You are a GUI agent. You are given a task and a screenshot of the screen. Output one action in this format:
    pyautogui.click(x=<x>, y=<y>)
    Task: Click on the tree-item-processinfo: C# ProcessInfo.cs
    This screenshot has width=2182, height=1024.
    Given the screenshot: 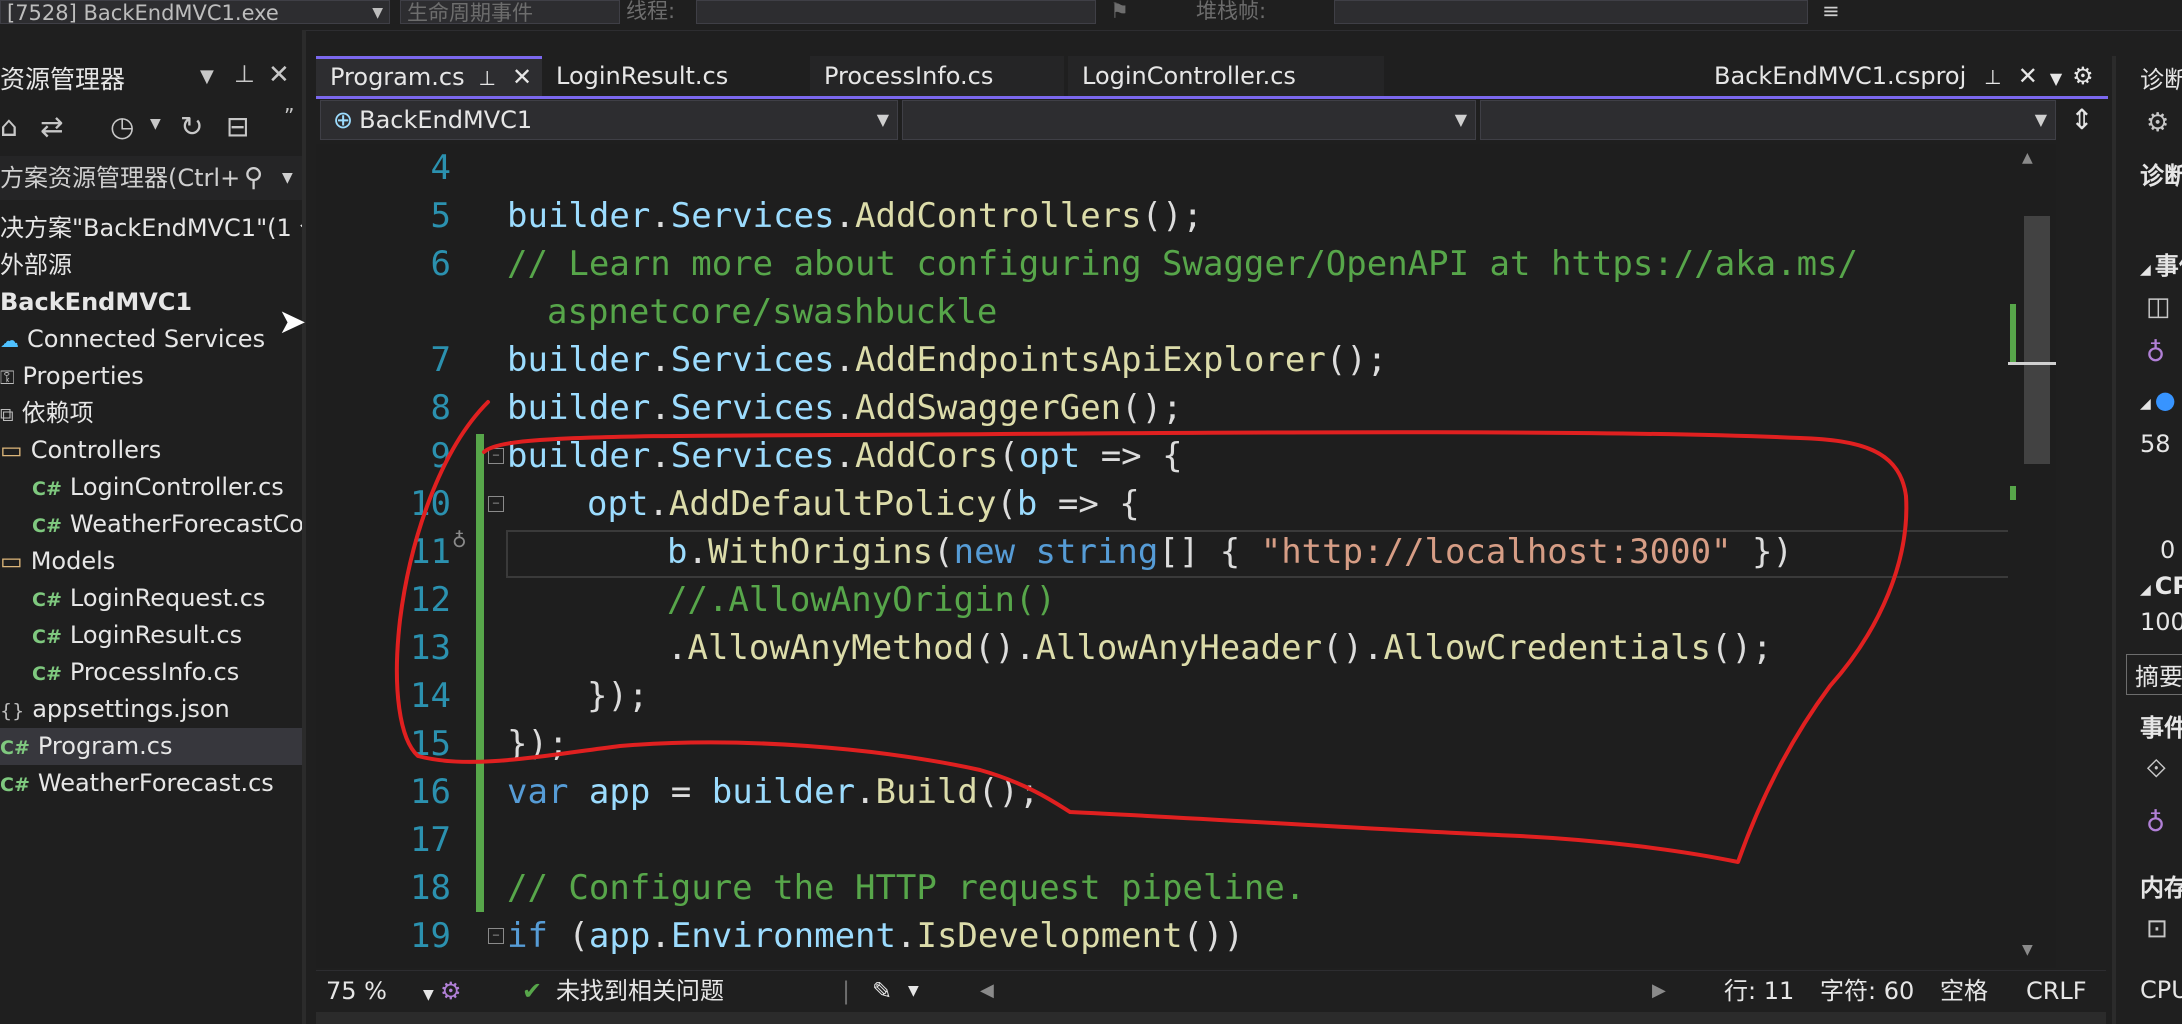 What is the action you would take?
    pyautogui.click(x=151, y=672)
    